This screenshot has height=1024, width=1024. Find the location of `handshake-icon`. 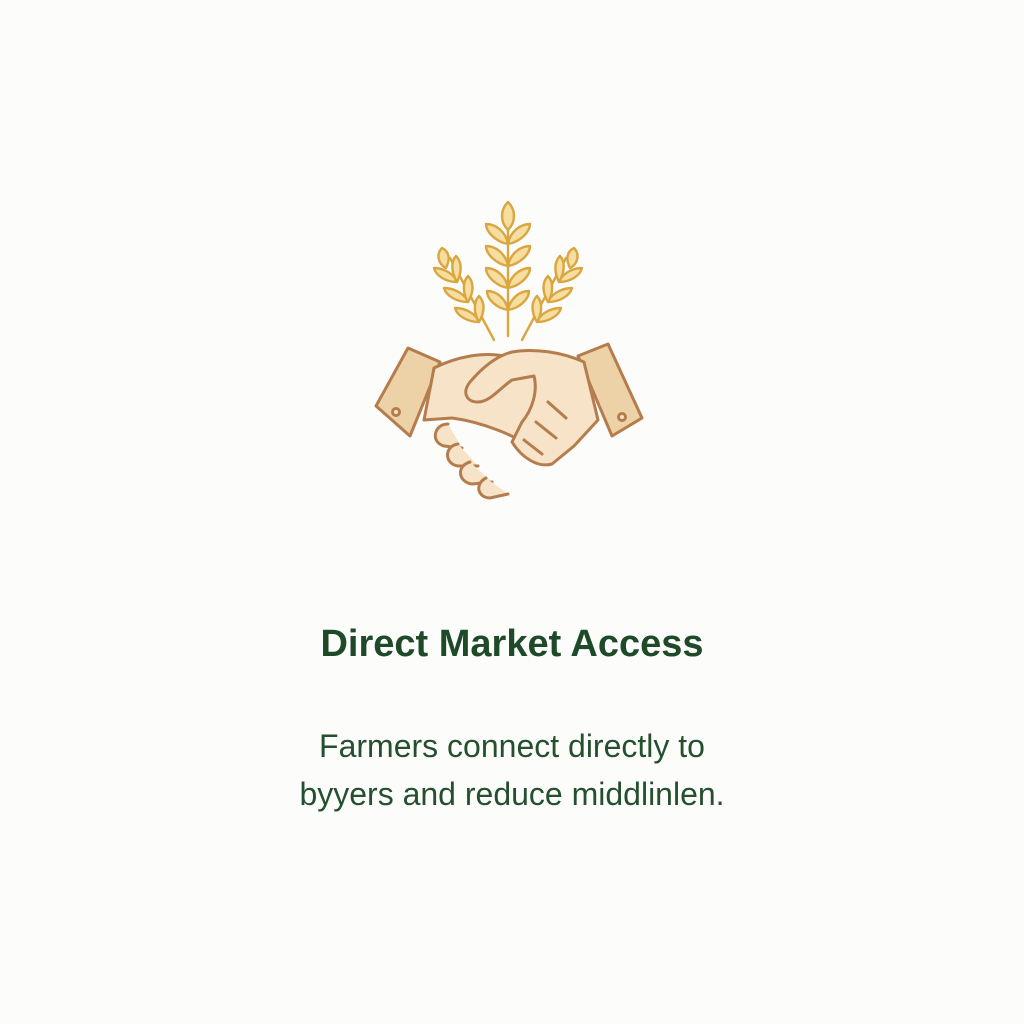

handshake-icon is located at coordinates (509, 421).